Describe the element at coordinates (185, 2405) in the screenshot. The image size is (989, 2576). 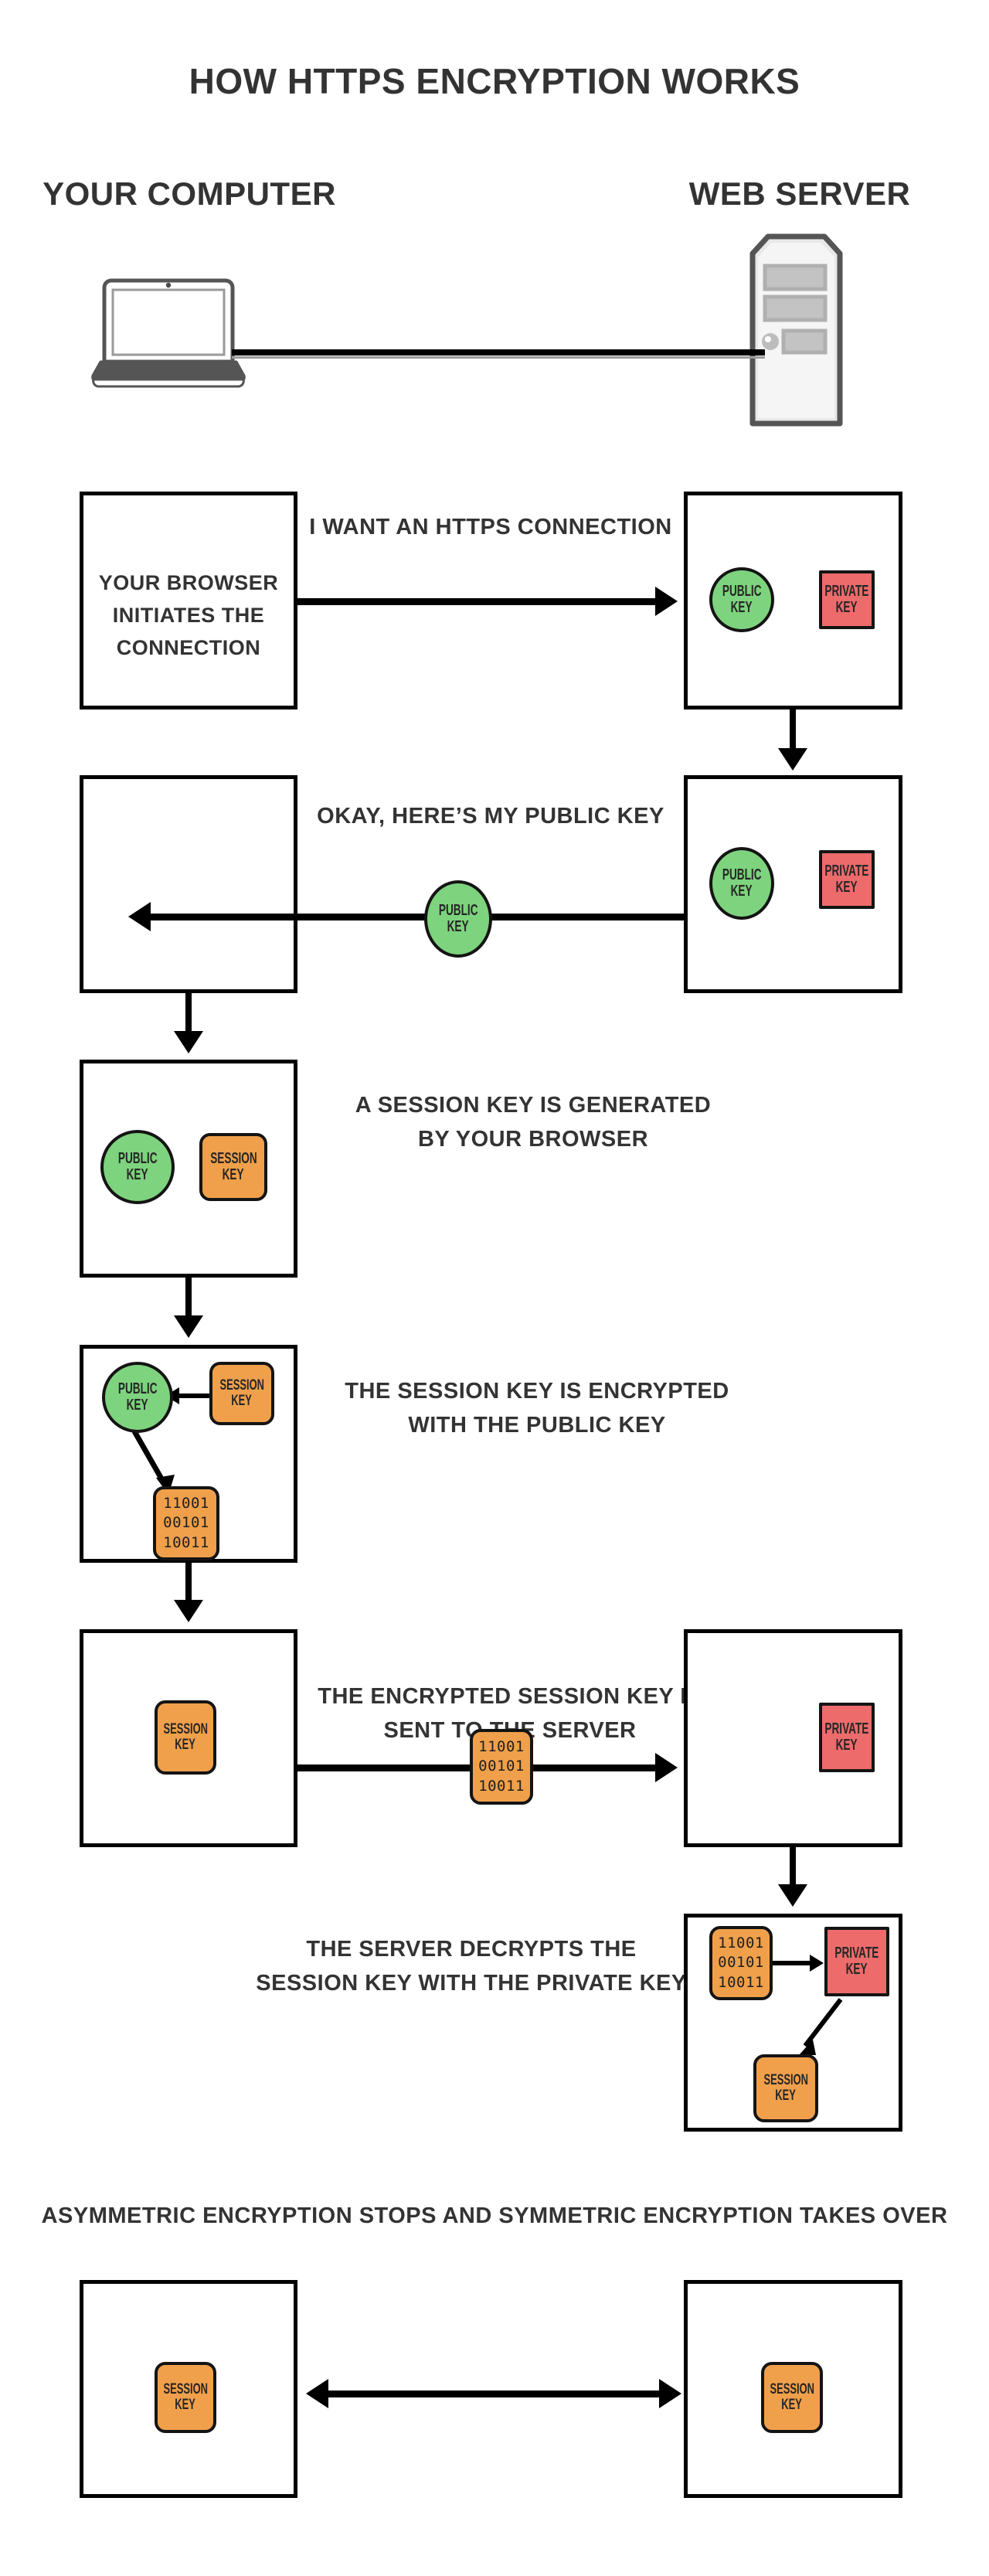
I see `footer-client-session-line-2: KEY` at that location.